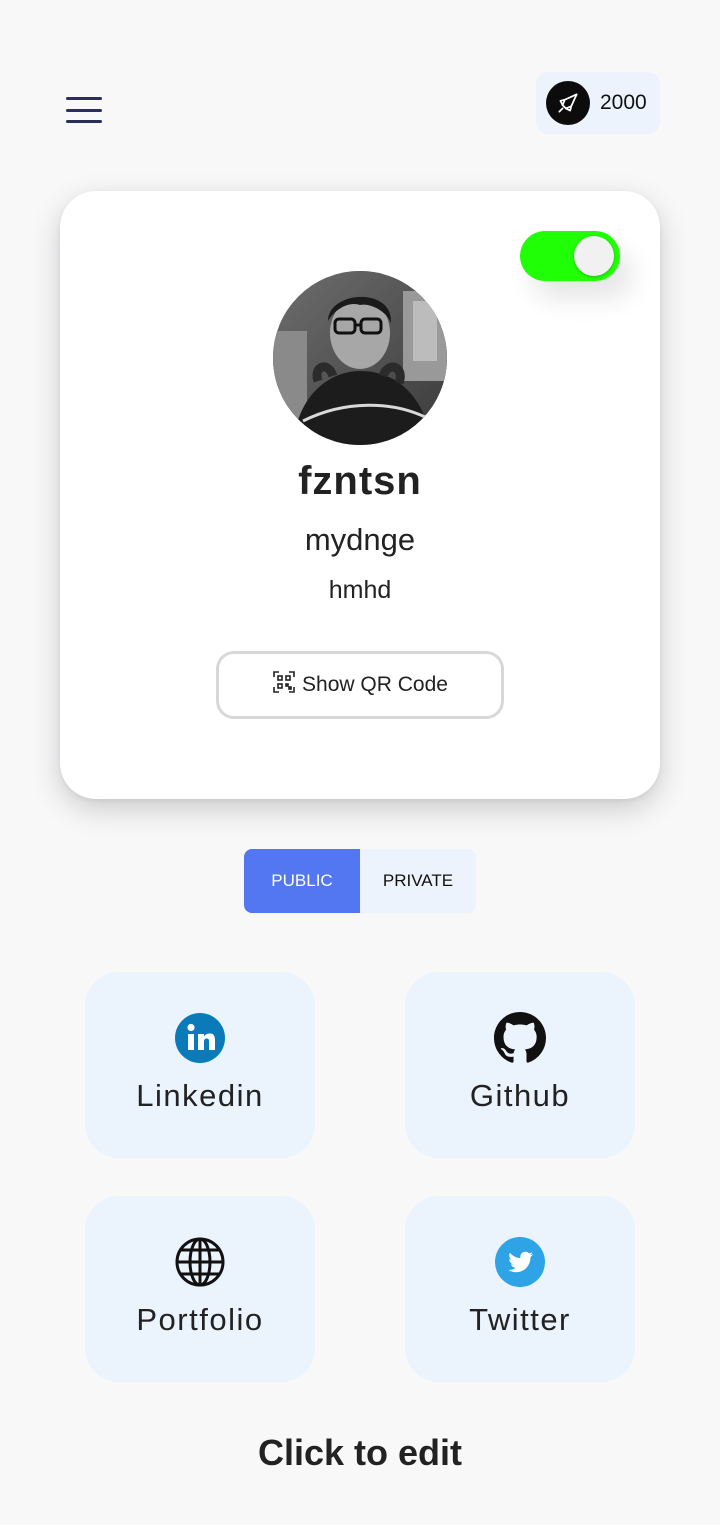  What do you see at coordinates (360, 358) in the screenshot?
I see `avatar` at bounding box center [360, 358].